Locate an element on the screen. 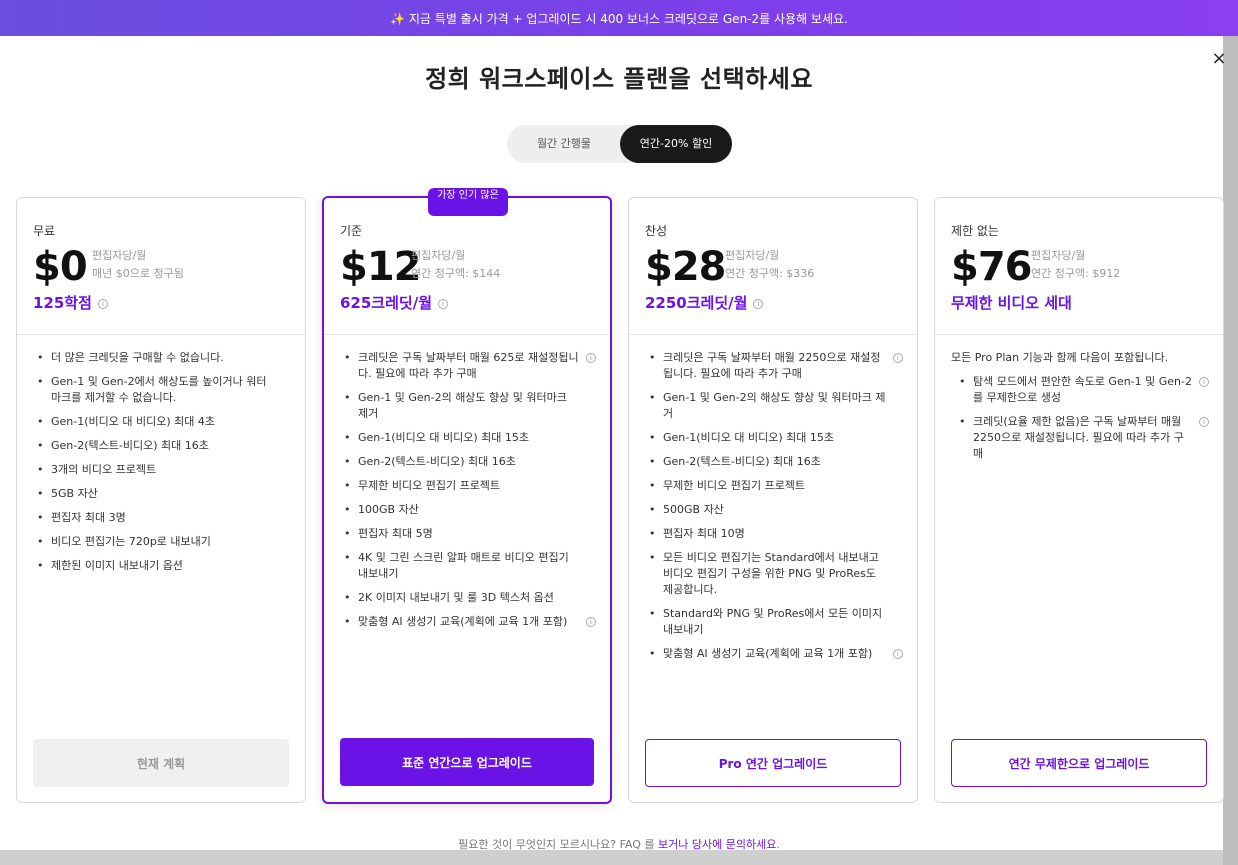  feature-item: 더 많은 크레딧을 구매할 수 없습니다. is located at coordinates (162, 358).